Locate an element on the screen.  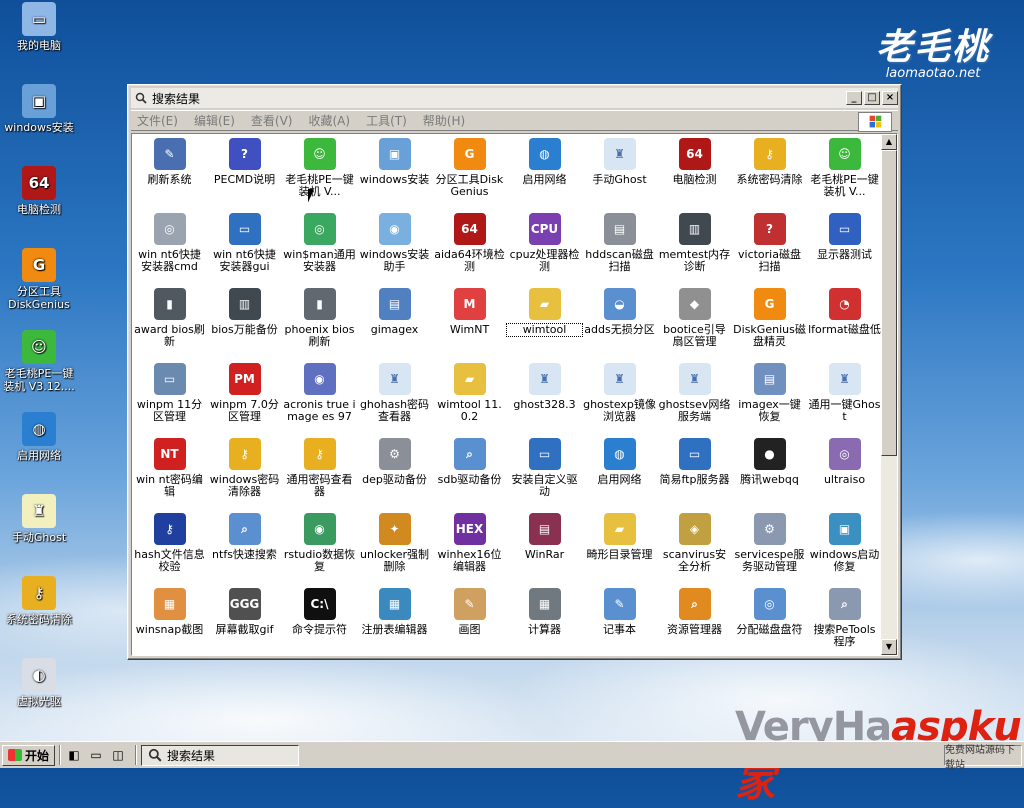
list-item: ⚷windows密码清除器 is located at coordinates (244, 471).